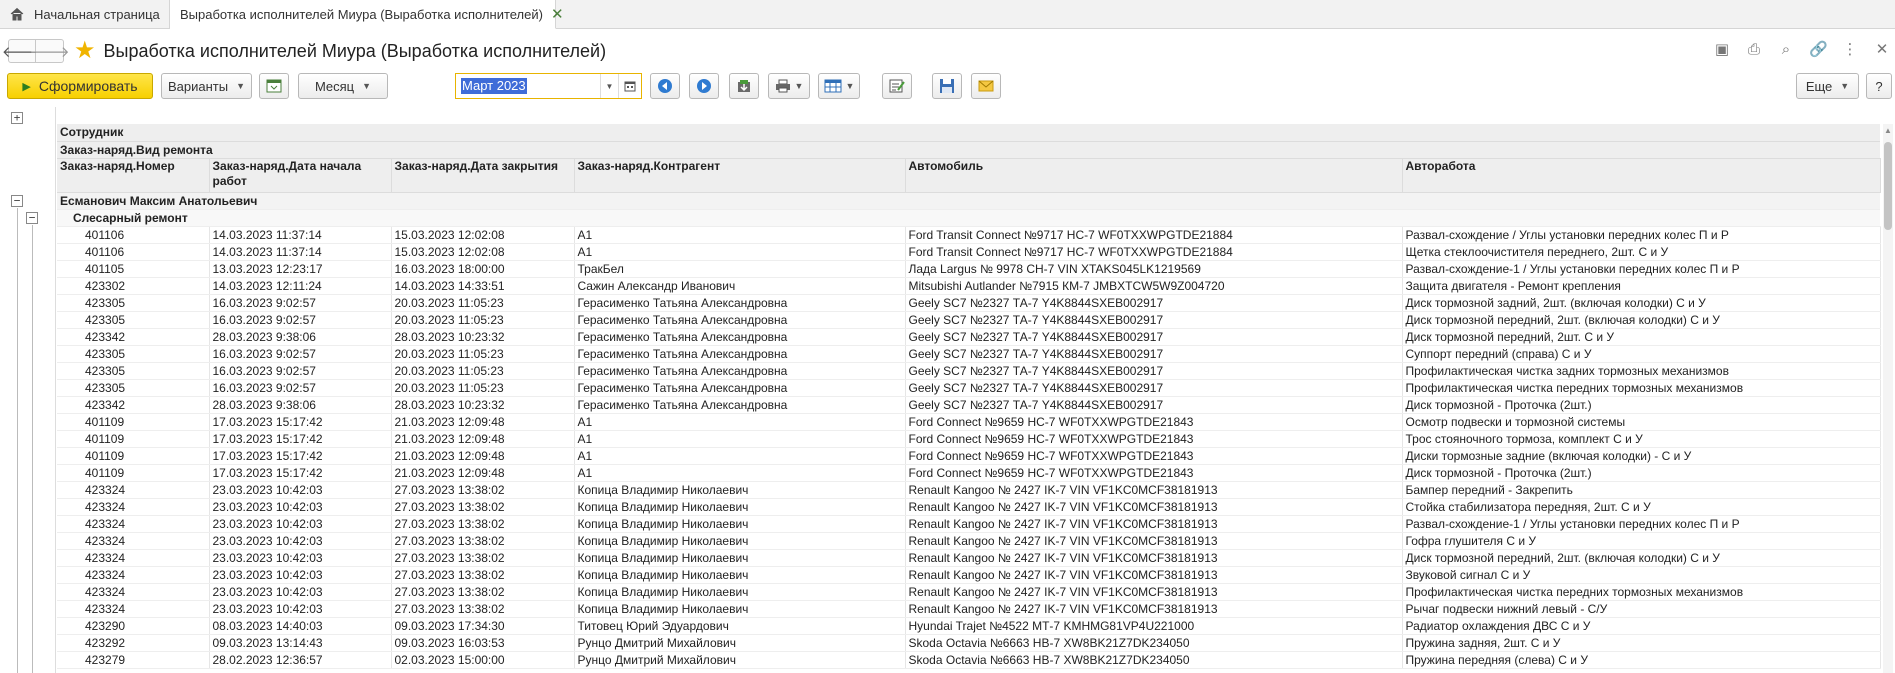  What do you see at coordinates (740, 626) in the screenshot?
I see `cell-counterparty: Титовец Юрий Эдуардович` at bounding box center [740, 626].